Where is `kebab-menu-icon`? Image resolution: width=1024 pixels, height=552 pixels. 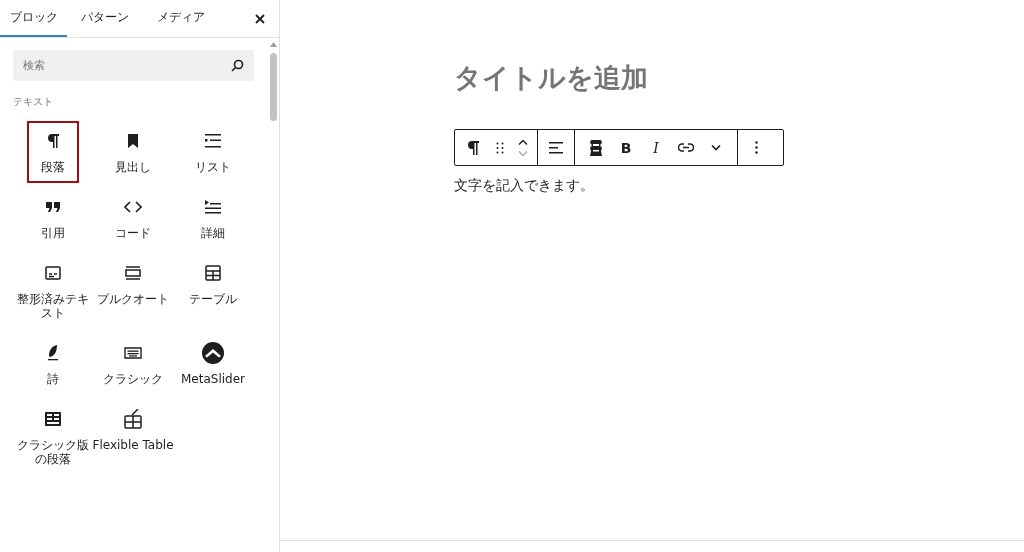
kebab-menu-icon is located at coordinates (756, 147).